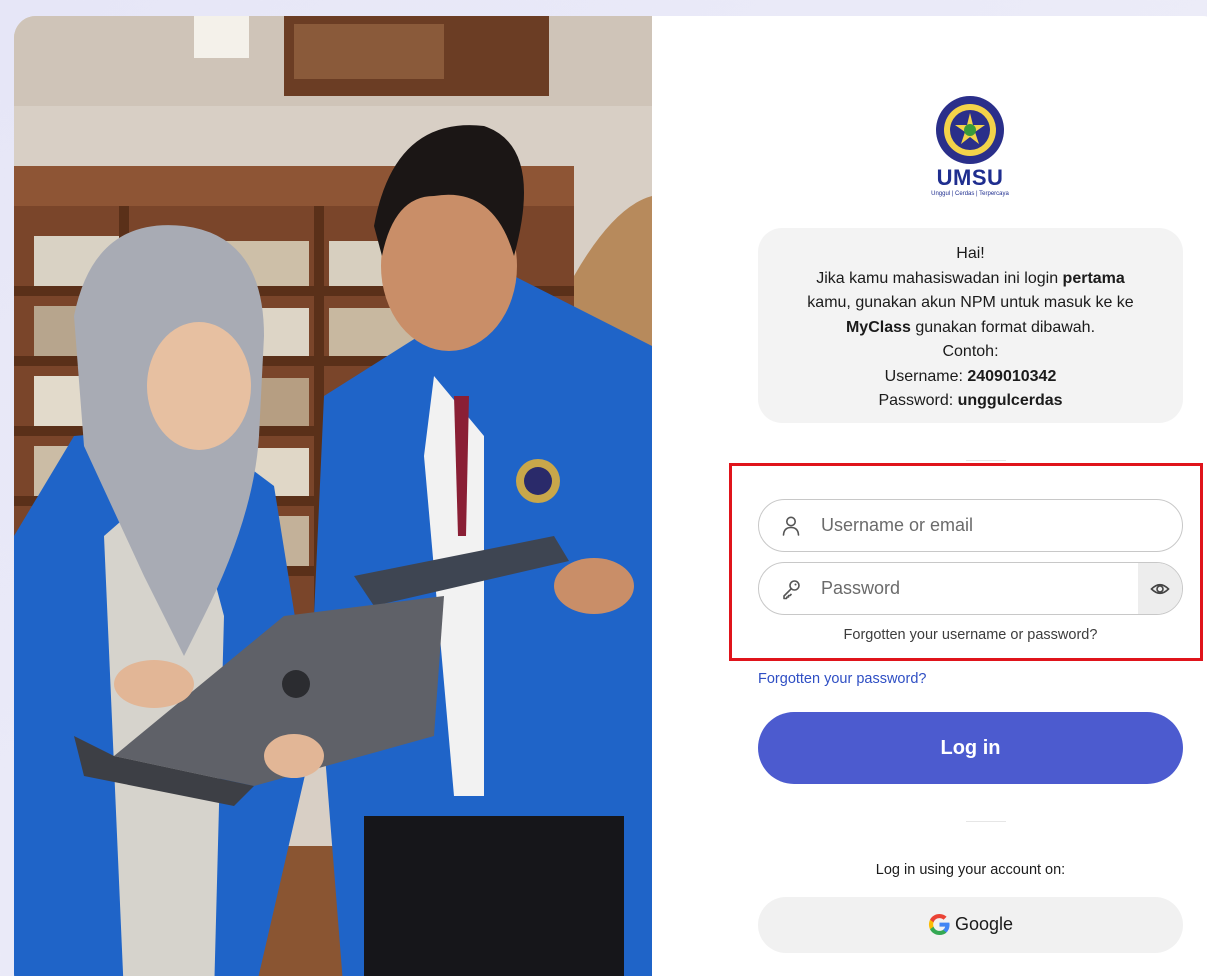 The width and height of the screenshot is (1207, 976). What do you see at coordinates (1093, 278) in the screenshot?
I see `info-line-1-bold: pertama` at bounding box center [1093, 278].